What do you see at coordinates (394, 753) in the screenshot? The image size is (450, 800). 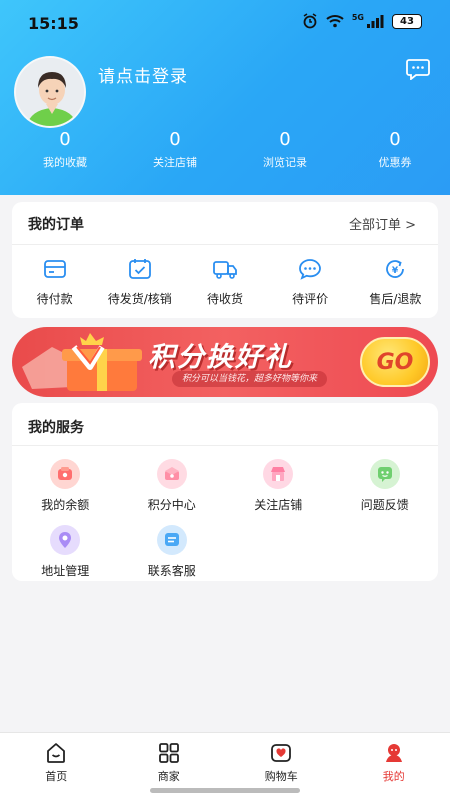 I see `profile-icon` at bounding box center [394, 753].